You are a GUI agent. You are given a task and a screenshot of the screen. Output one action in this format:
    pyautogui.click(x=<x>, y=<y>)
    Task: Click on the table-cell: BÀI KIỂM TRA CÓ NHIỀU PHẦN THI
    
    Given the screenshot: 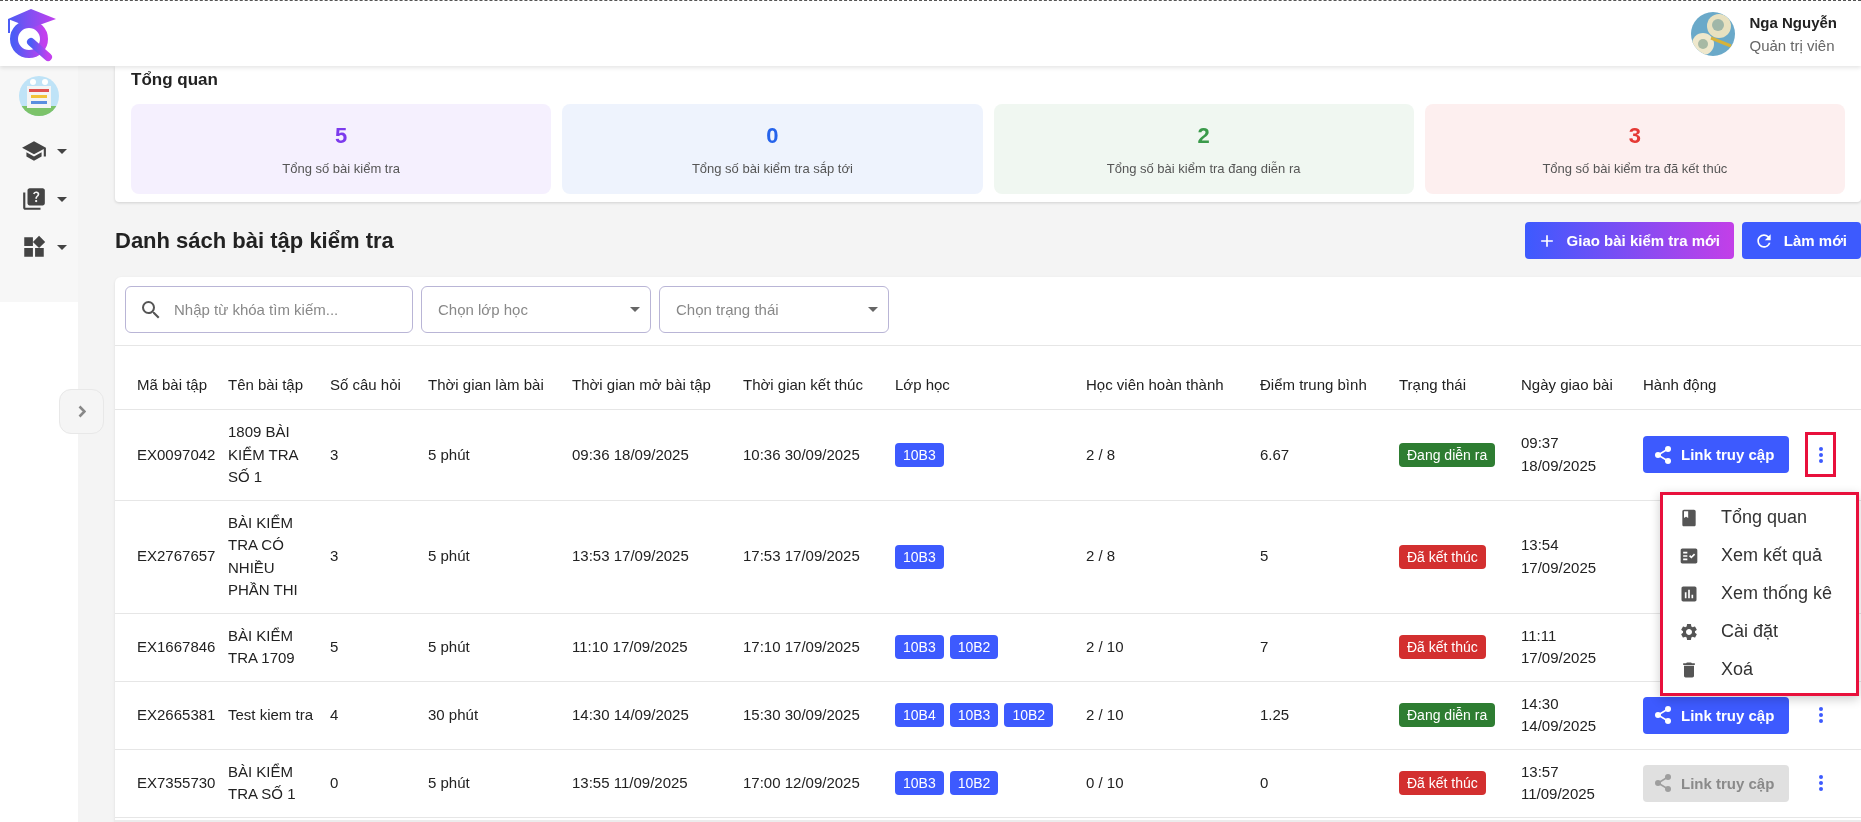 What is the action you would take?
    pyautogui.click(x=271, y=556)
    